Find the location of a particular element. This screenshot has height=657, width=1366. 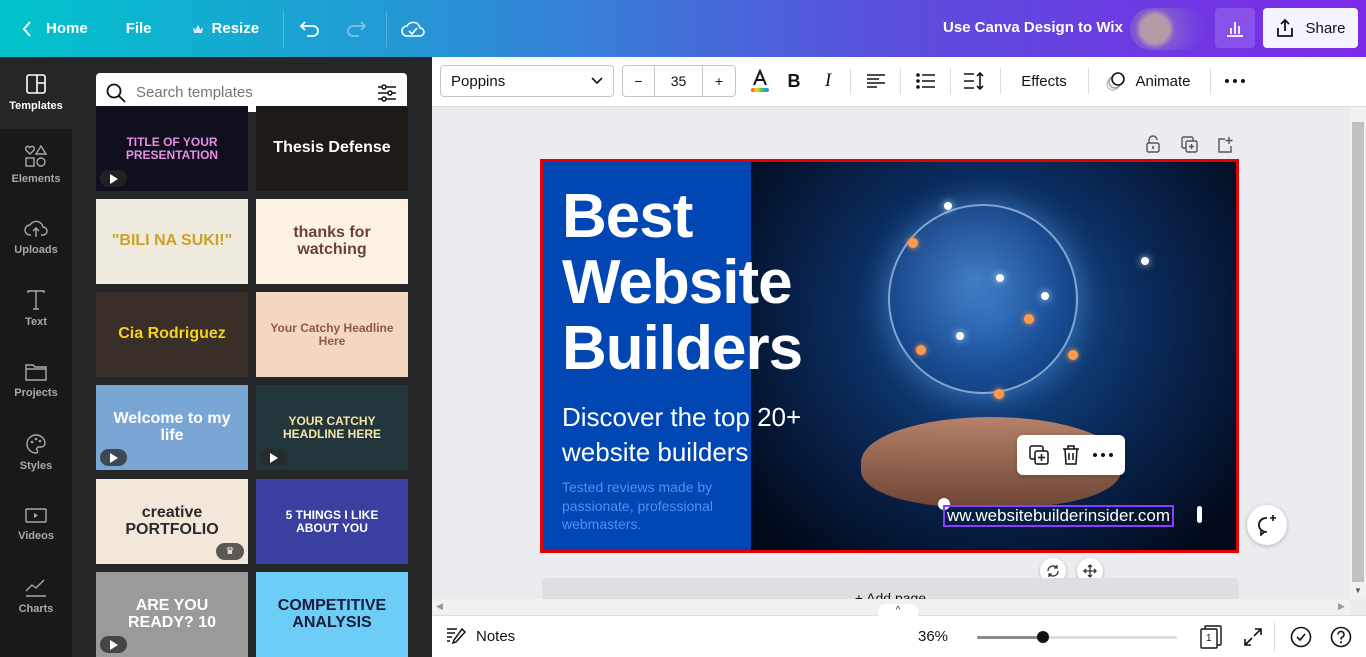

text-color-icon is located at coordinates (760, 81).